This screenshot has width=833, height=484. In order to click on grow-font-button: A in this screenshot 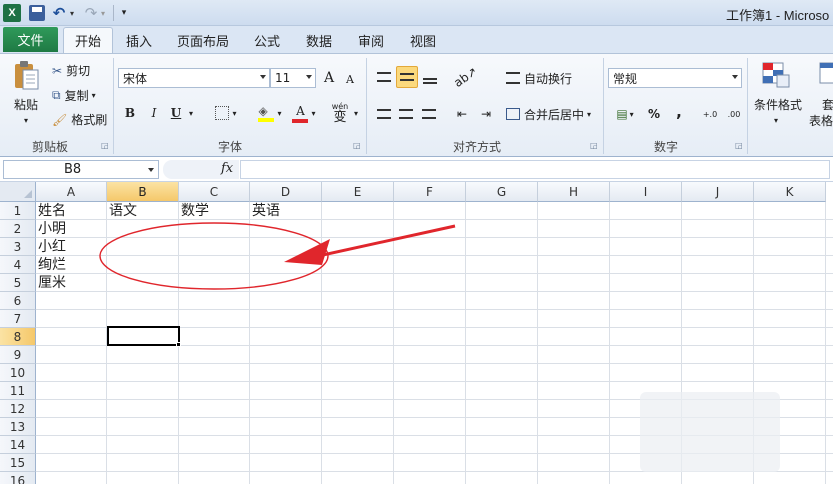, I will do `click(329, 78)`.